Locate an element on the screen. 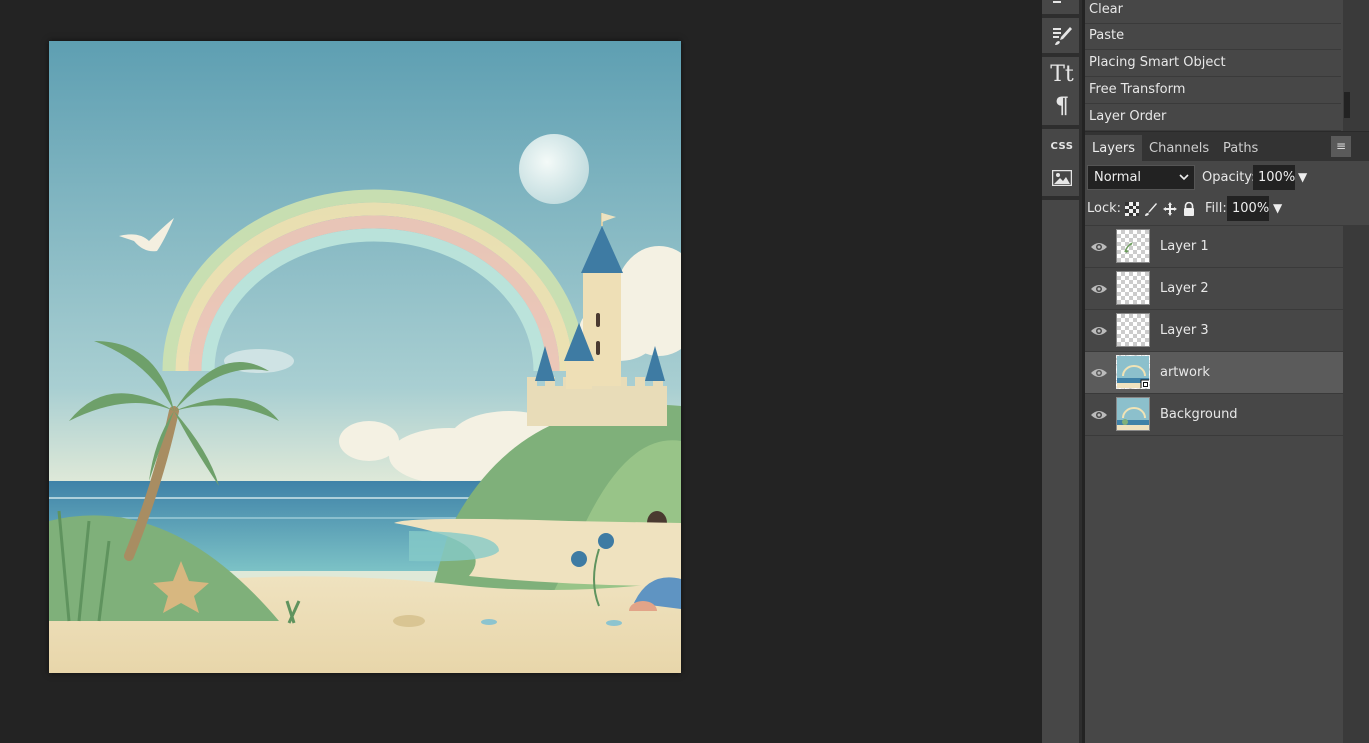  tab-paths: Paths is located at coordinates (1240, 148).